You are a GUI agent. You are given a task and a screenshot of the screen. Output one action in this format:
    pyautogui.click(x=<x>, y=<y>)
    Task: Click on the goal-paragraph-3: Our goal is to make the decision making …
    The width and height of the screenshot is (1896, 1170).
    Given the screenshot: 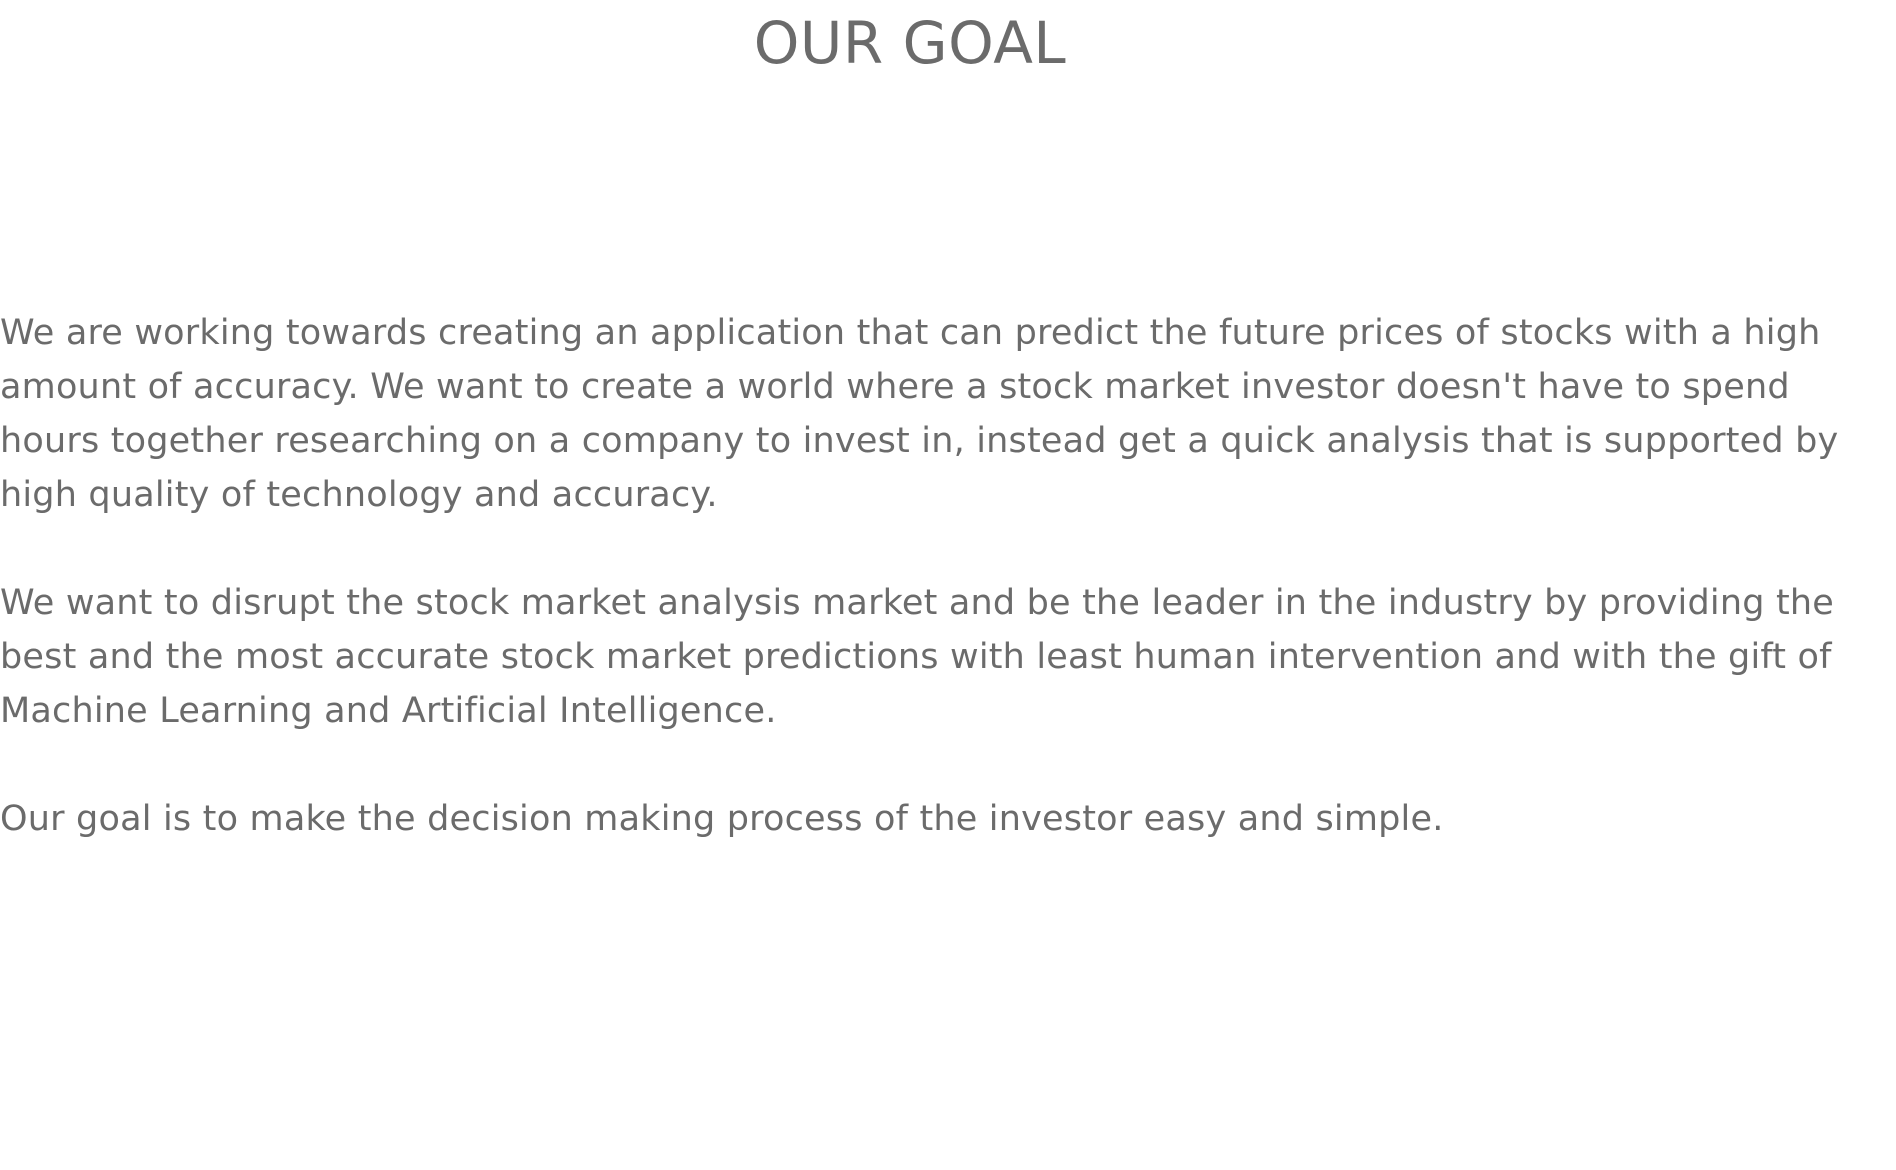 What is the action you would take?
    pyautogui.click(x=722, y=819)
    